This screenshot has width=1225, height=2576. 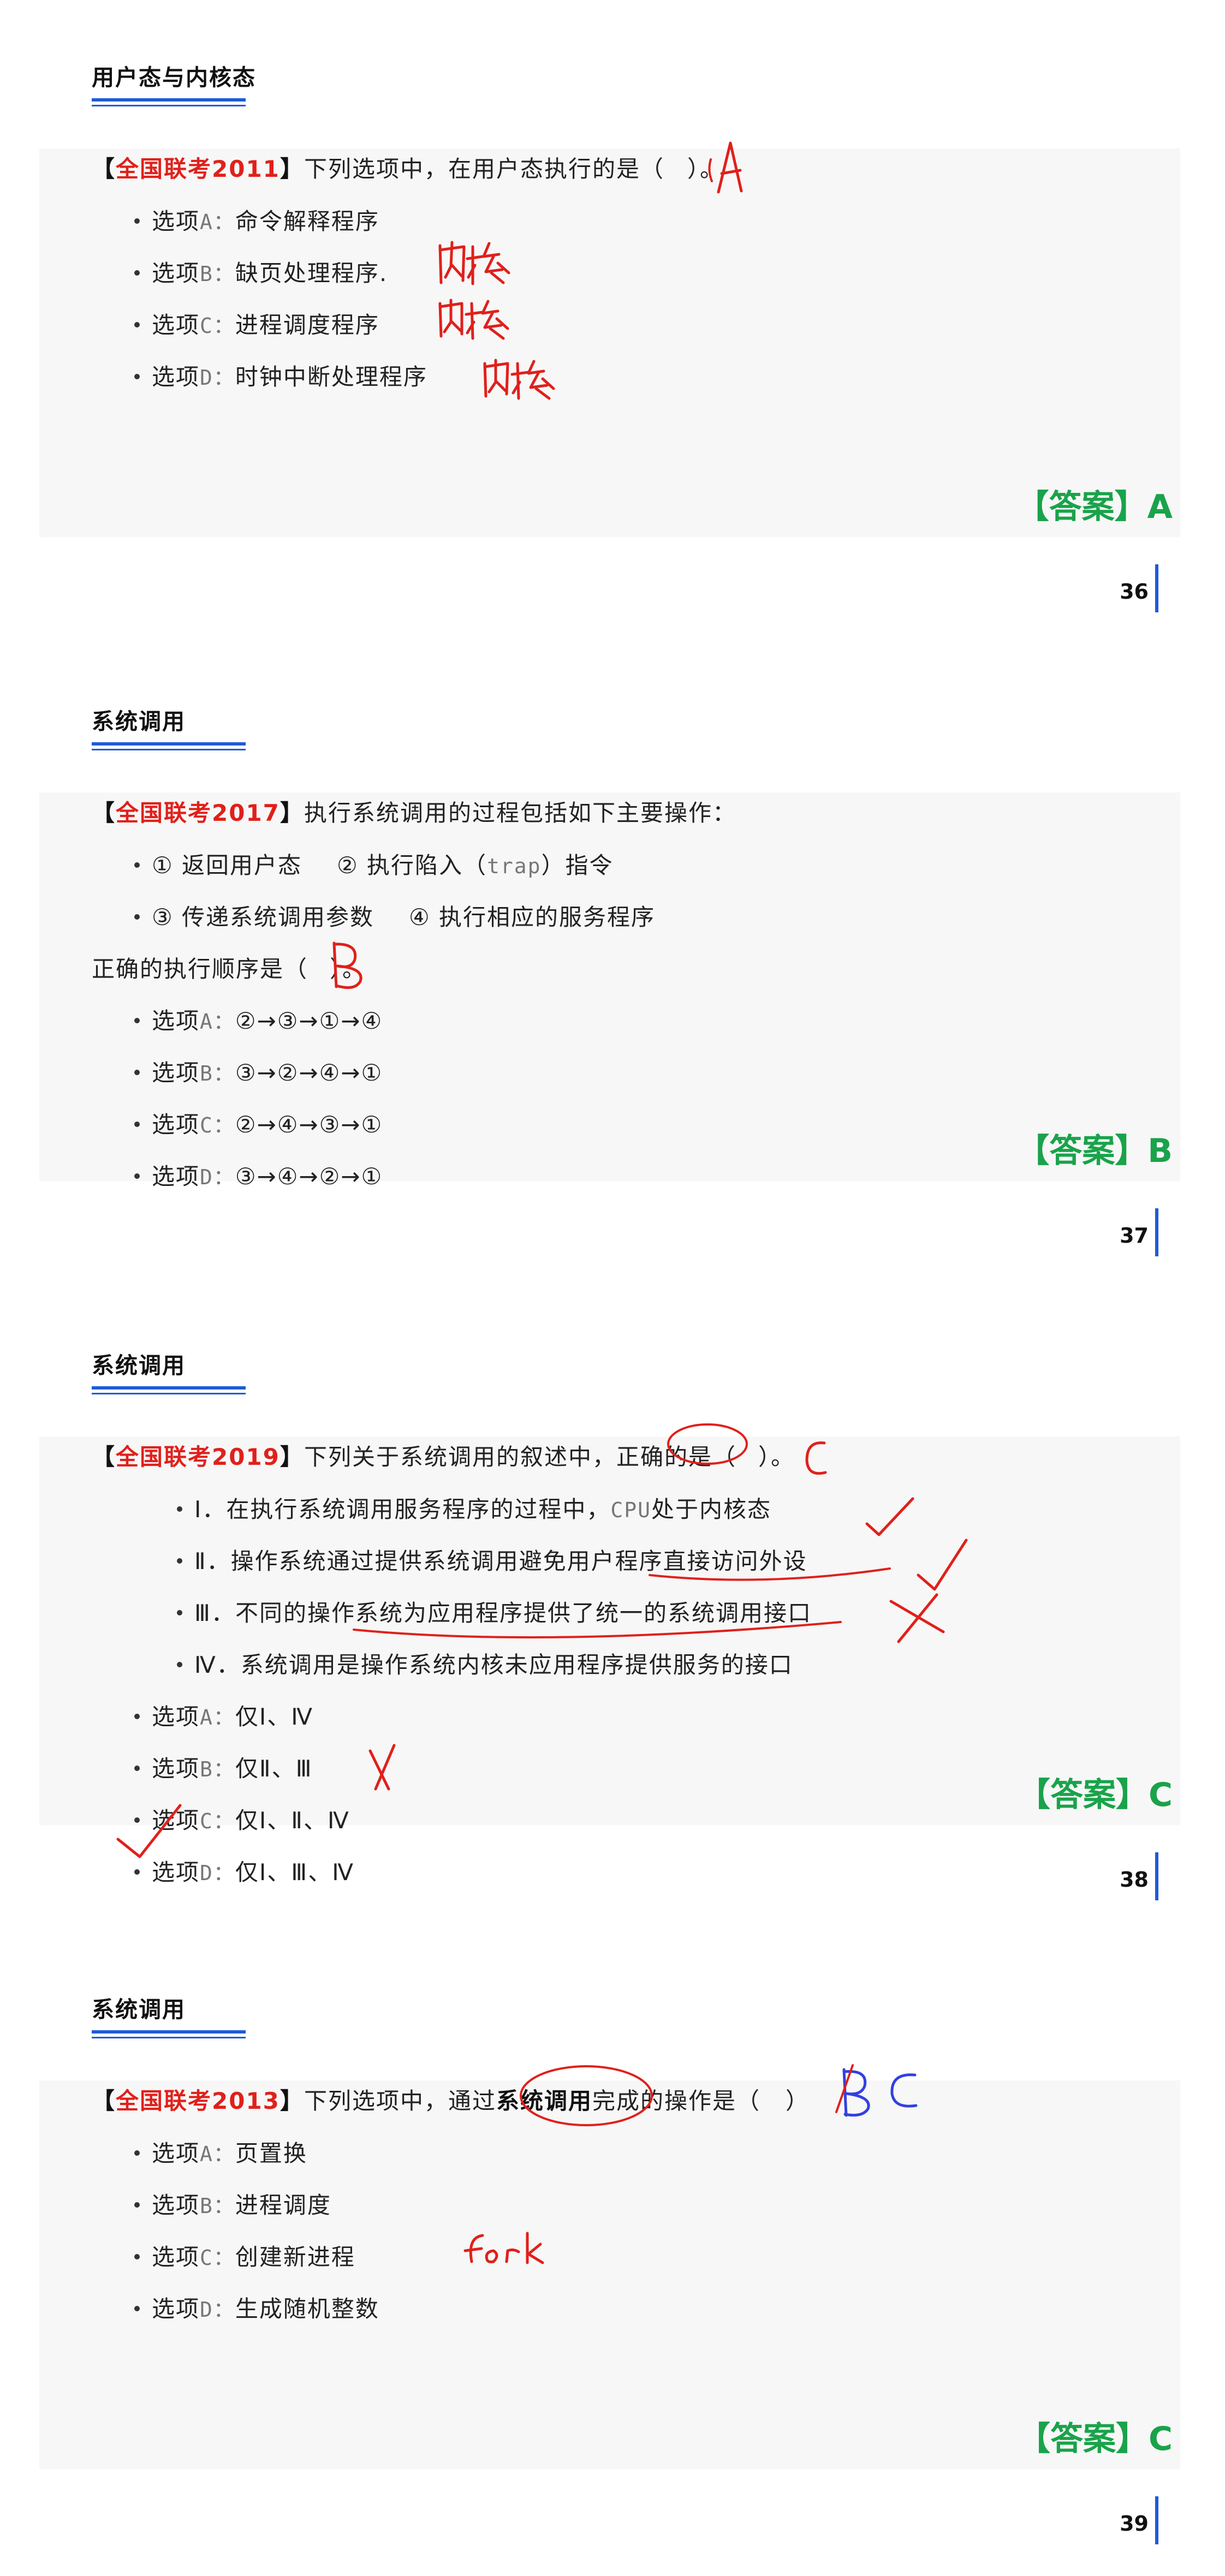 I want to click on cross-b, so click(x=382, y=1767).